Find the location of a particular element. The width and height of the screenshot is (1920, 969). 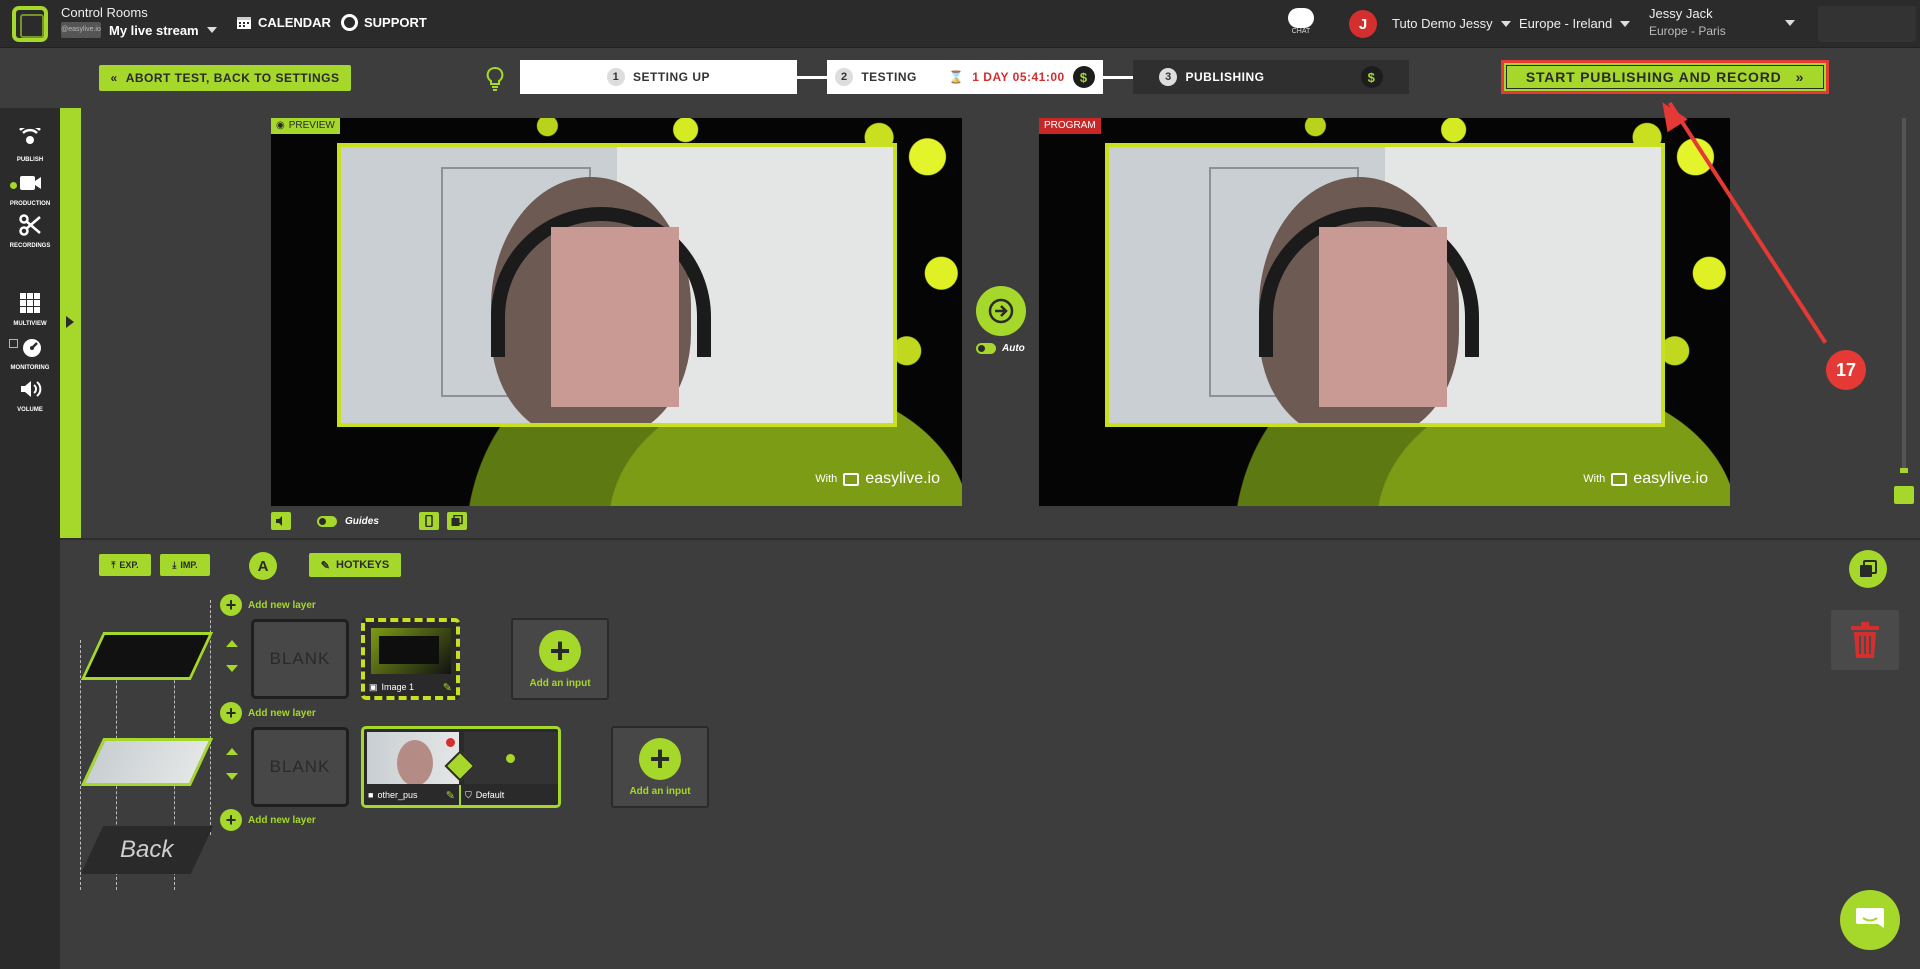

copy-scene-button is located at coordinates (1868, 569).